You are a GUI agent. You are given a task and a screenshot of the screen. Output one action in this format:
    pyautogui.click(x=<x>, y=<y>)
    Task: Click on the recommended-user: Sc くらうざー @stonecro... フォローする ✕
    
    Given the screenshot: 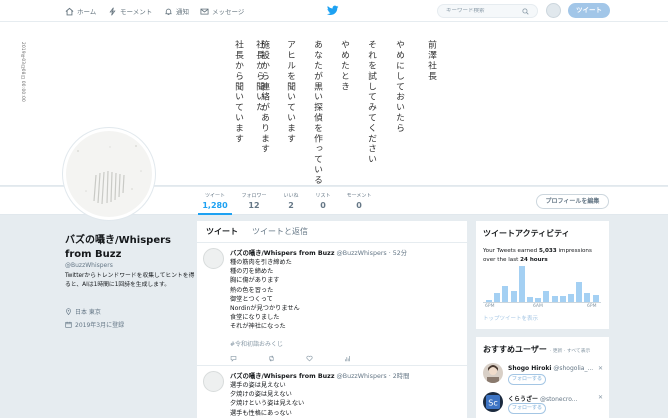 What is the action you would take?
    pyautogui.click(x=543, y=404)
    